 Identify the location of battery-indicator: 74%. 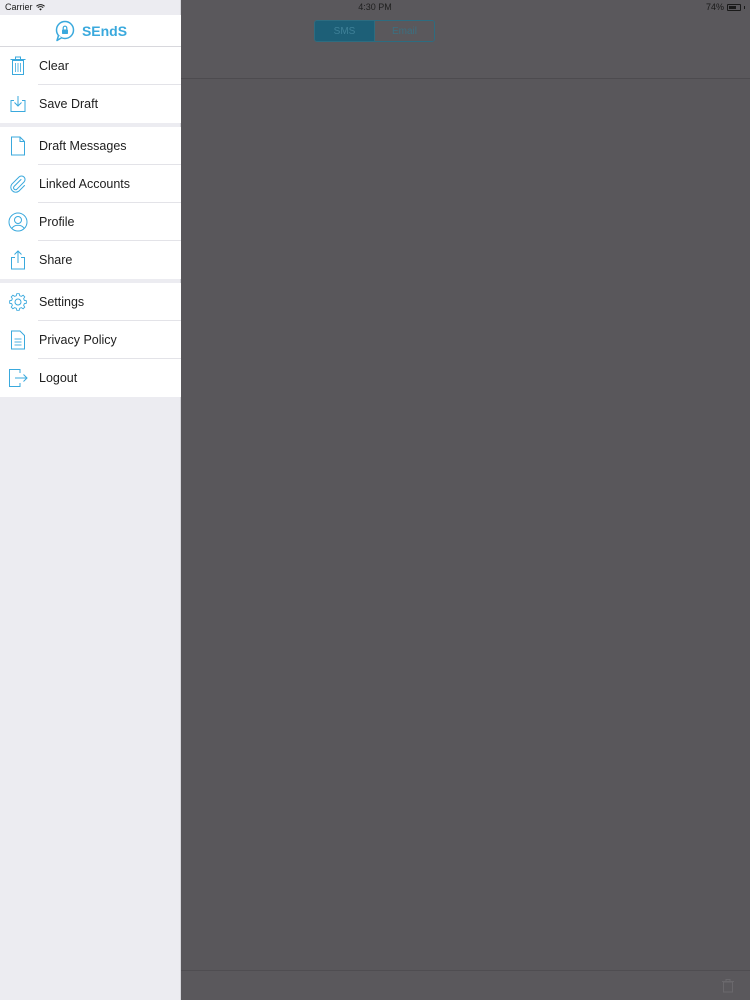
(725, 7).